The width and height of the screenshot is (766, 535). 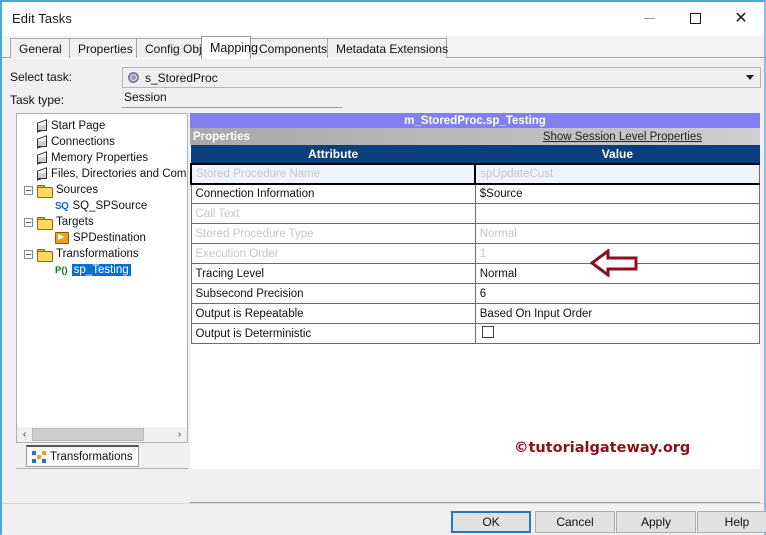 I want to click on bottom-tab-label: Transformations, so click(x=91, y=456).